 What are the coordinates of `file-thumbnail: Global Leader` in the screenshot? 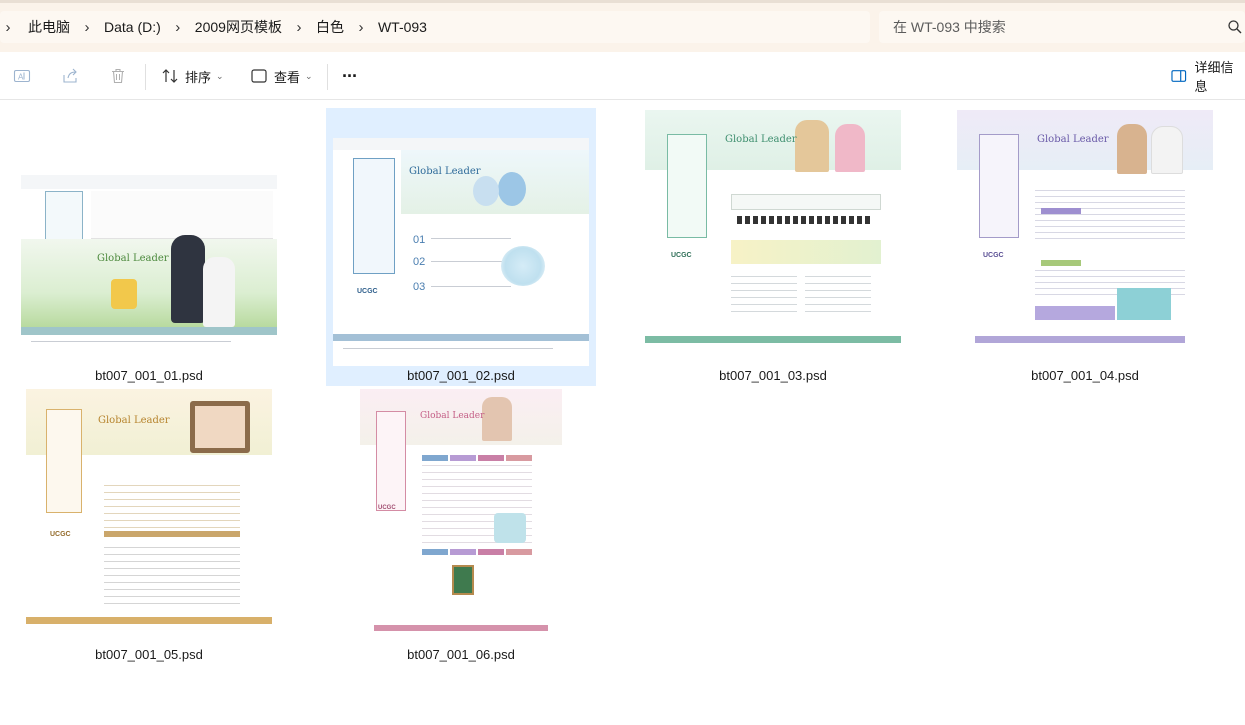 It's located at (149, 264).